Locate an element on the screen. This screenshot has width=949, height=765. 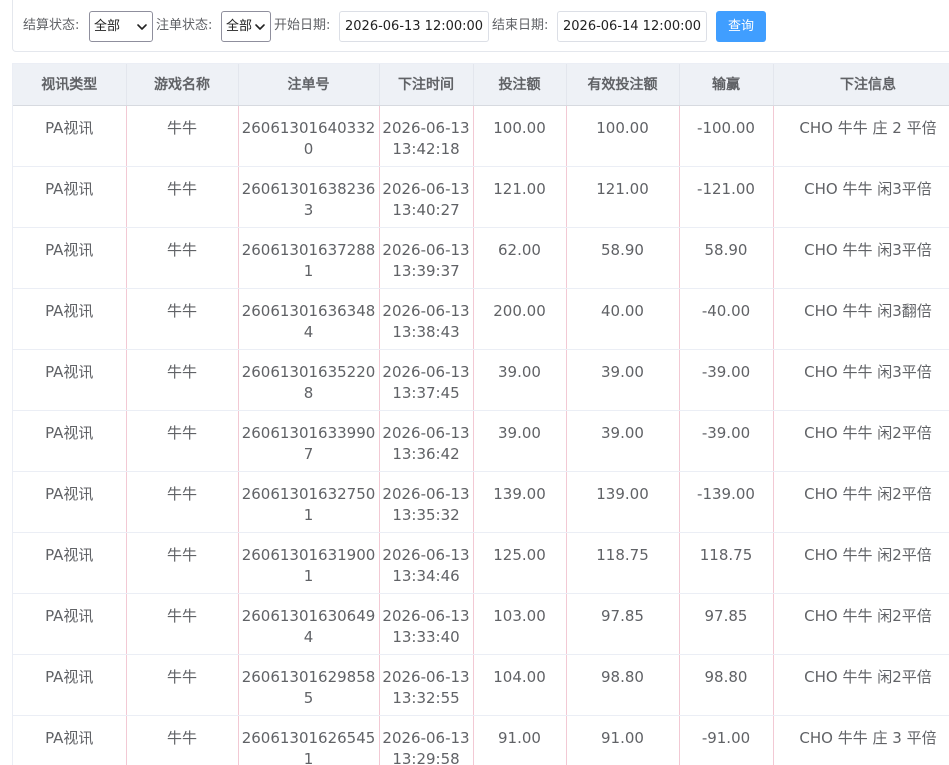
cell-valid-amount: 40.00 is located at coordinates (623, 319).